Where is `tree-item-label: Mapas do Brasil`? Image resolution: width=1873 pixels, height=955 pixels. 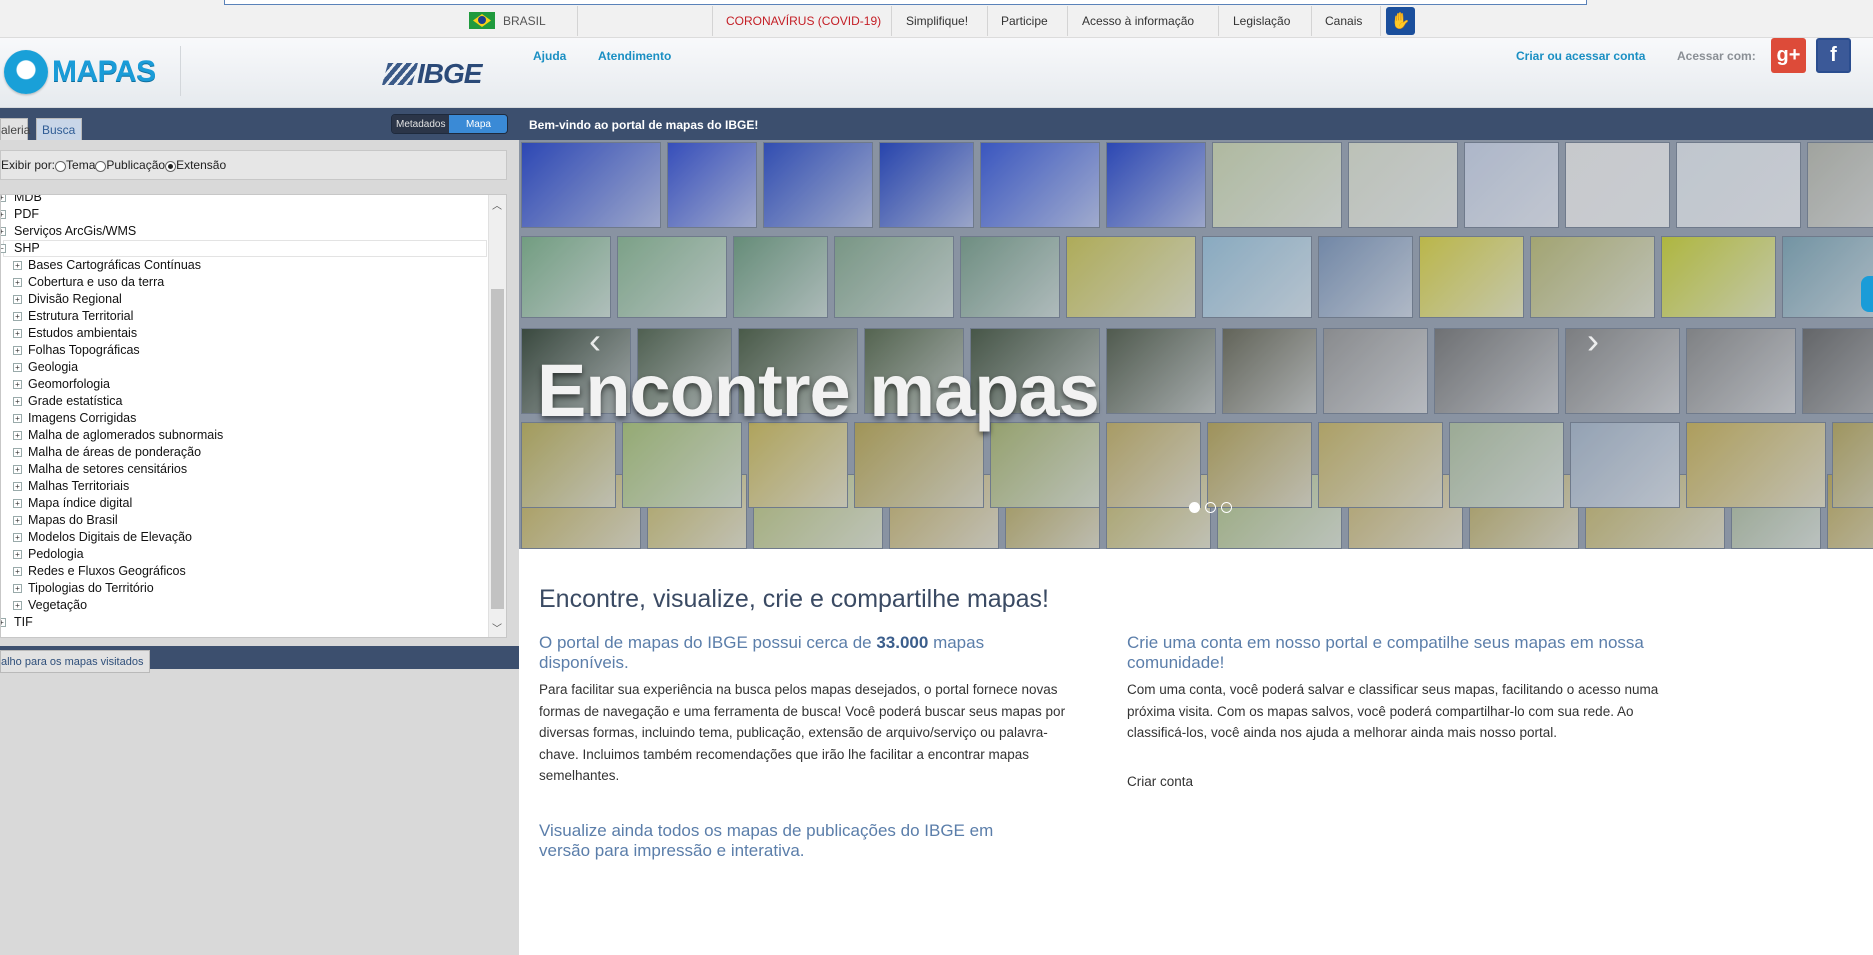
tree-item-label: Mapas do Brasil is located at coordinates (73, 520).